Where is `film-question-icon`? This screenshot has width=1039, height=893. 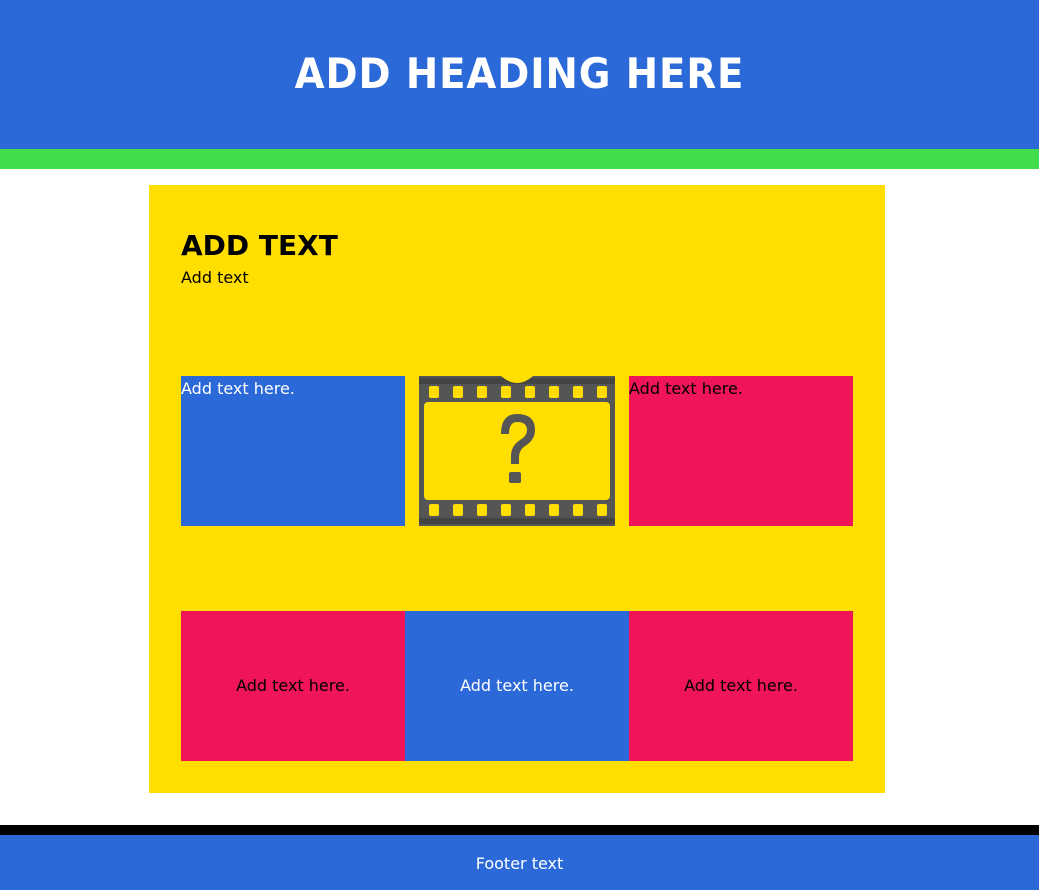
film-question-icon is located at coordinates (517, 451).